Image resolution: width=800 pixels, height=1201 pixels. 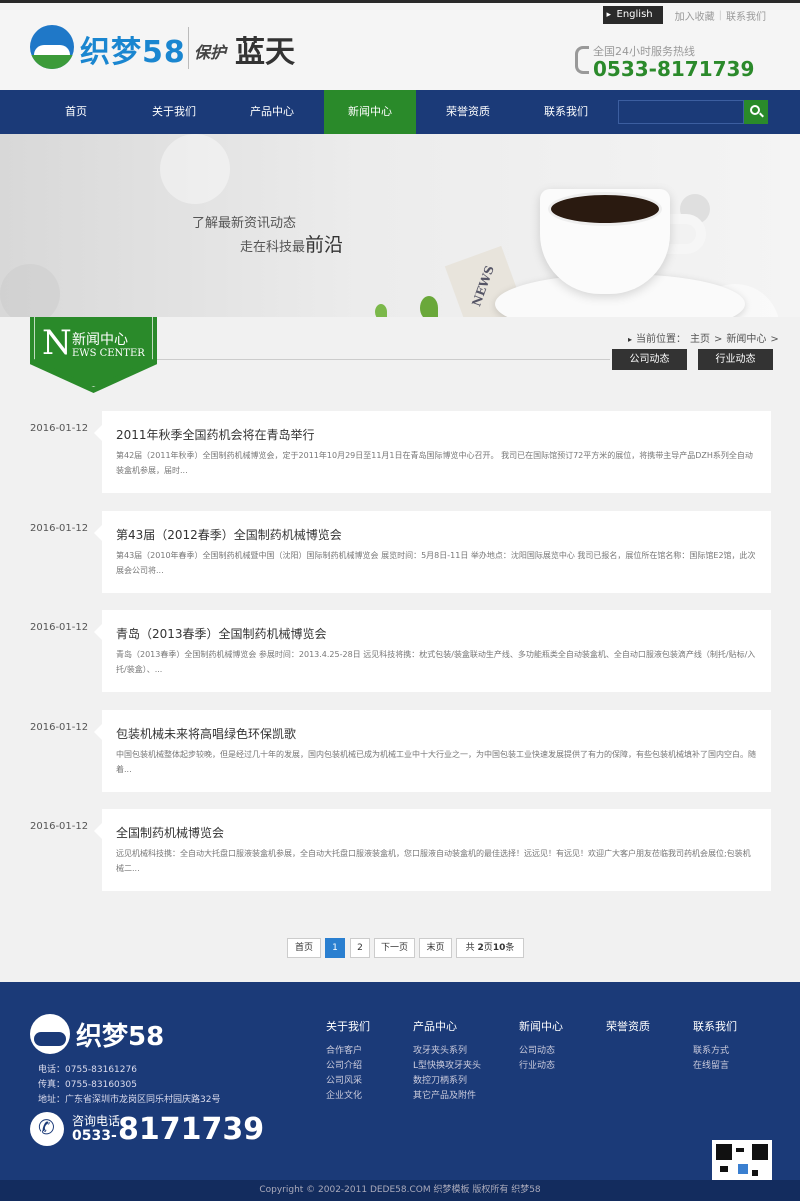 I want to click on banner-tagline-1: 了解最新资讯动态, so click(x=244, y=223).